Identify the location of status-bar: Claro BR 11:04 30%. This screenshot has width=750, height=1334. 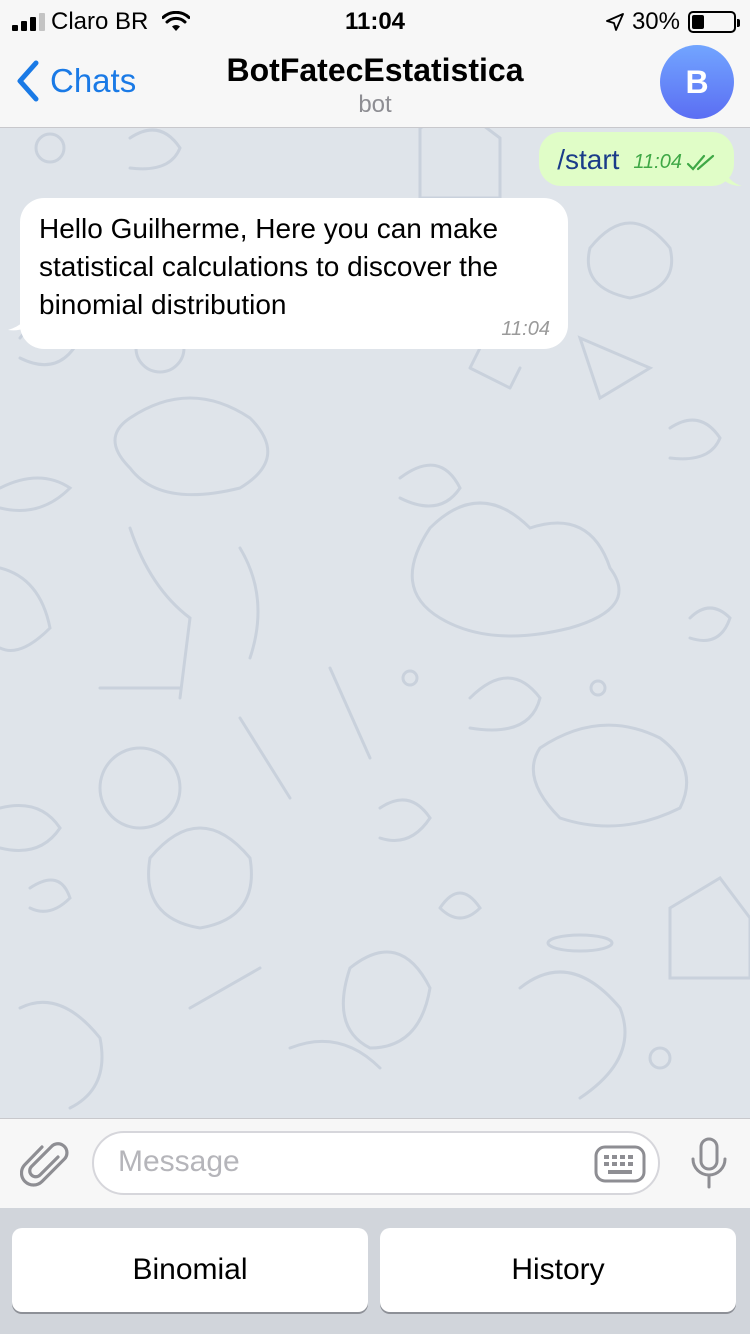
(375, 20).